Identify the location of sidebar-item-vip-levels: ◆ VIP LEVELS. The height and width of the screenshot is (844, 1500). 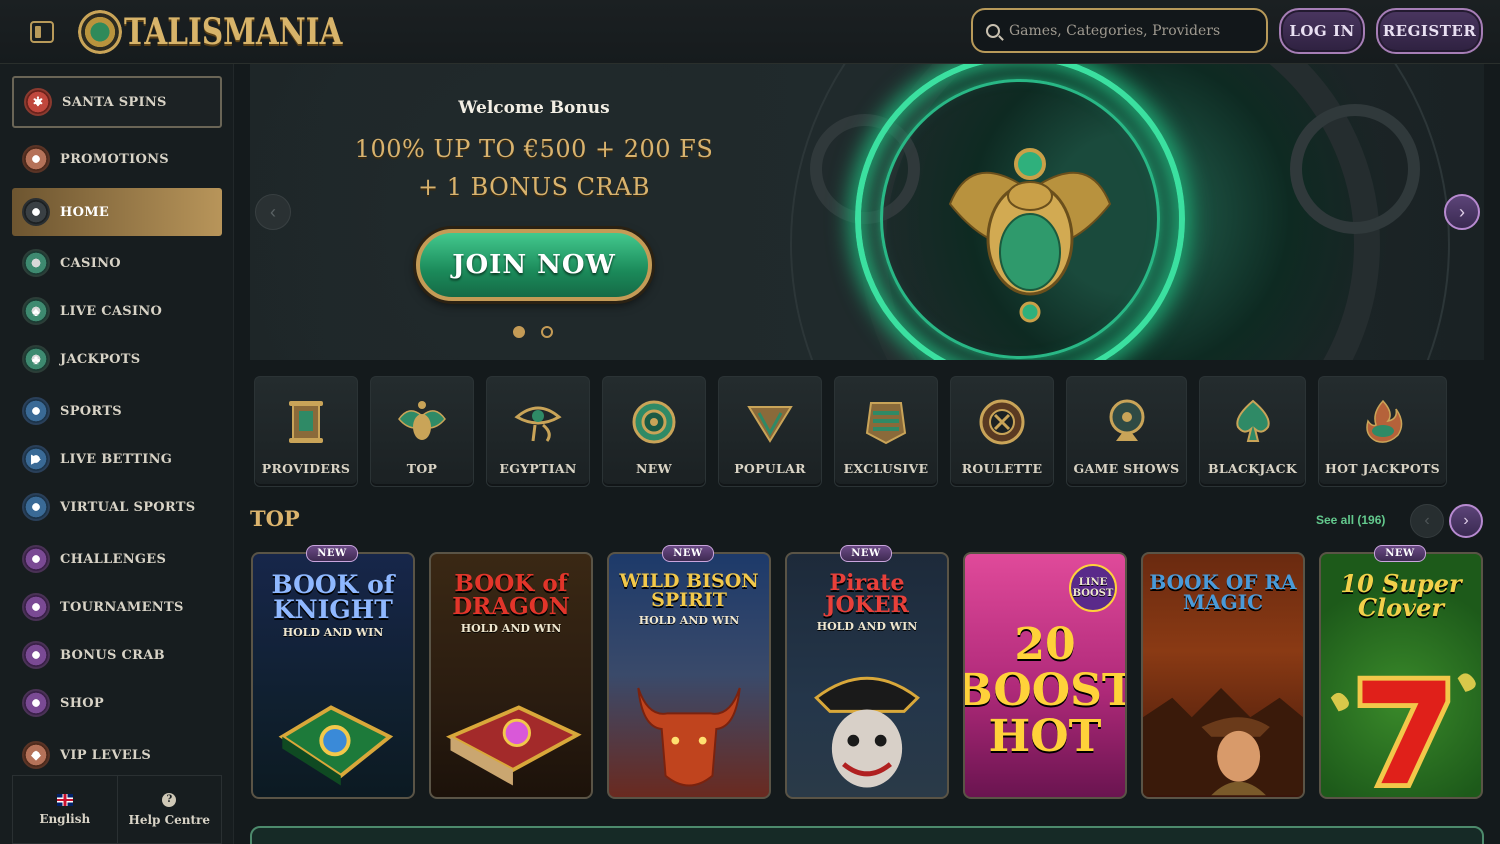
(117, 755).